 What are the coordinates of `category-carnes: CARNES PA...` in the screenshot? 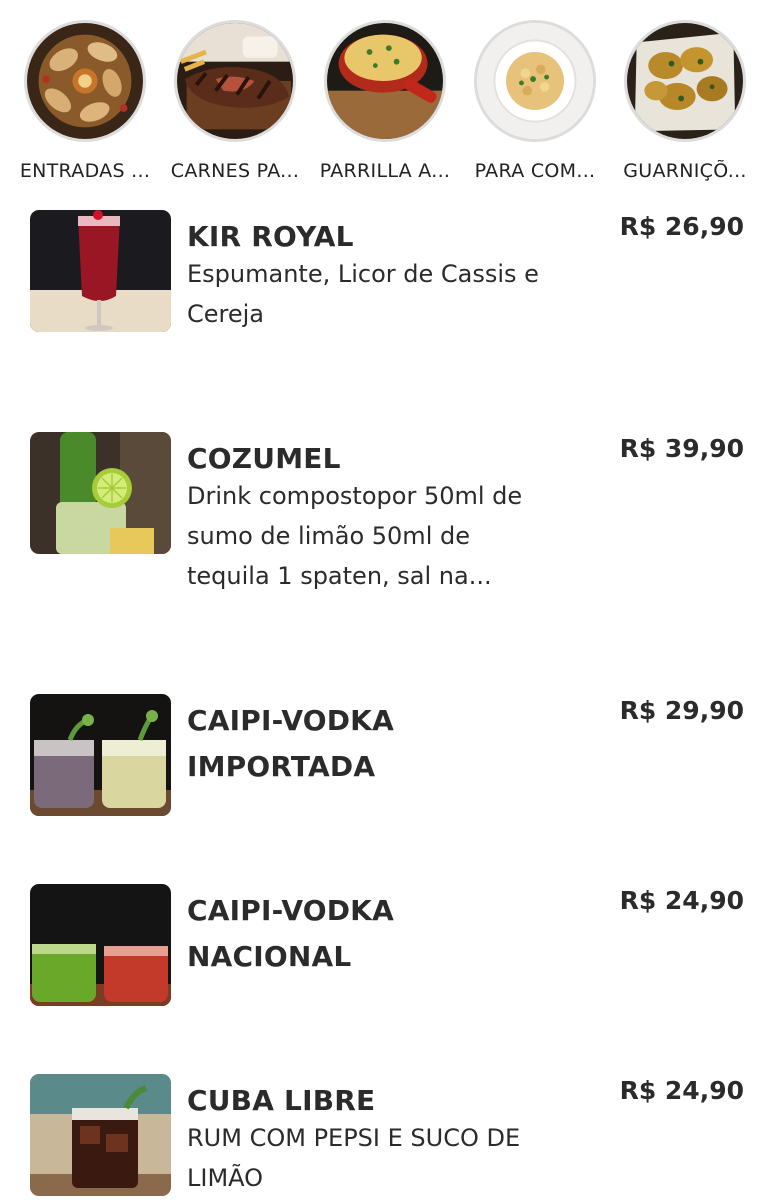 It's located at (235, 101).